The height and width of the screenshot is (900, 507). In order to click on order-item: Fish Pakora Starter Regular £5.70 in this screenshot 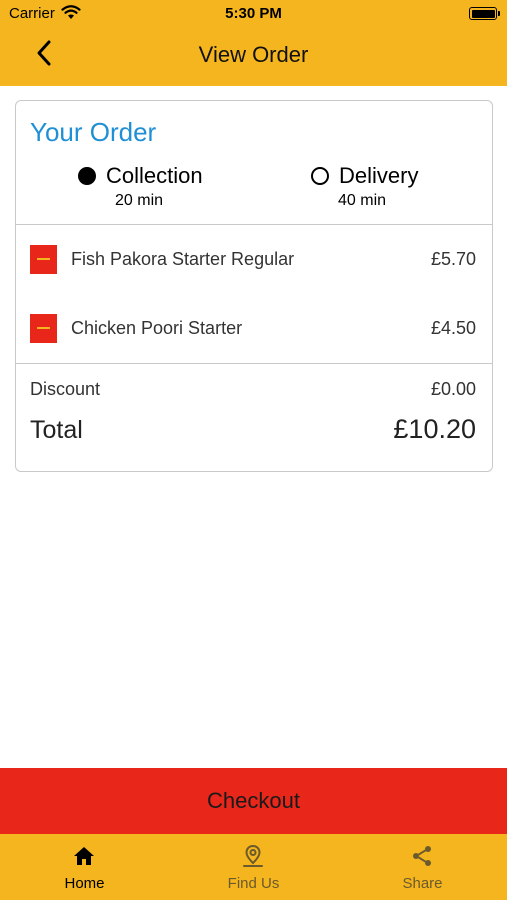, I will do `click(254, 261)`.